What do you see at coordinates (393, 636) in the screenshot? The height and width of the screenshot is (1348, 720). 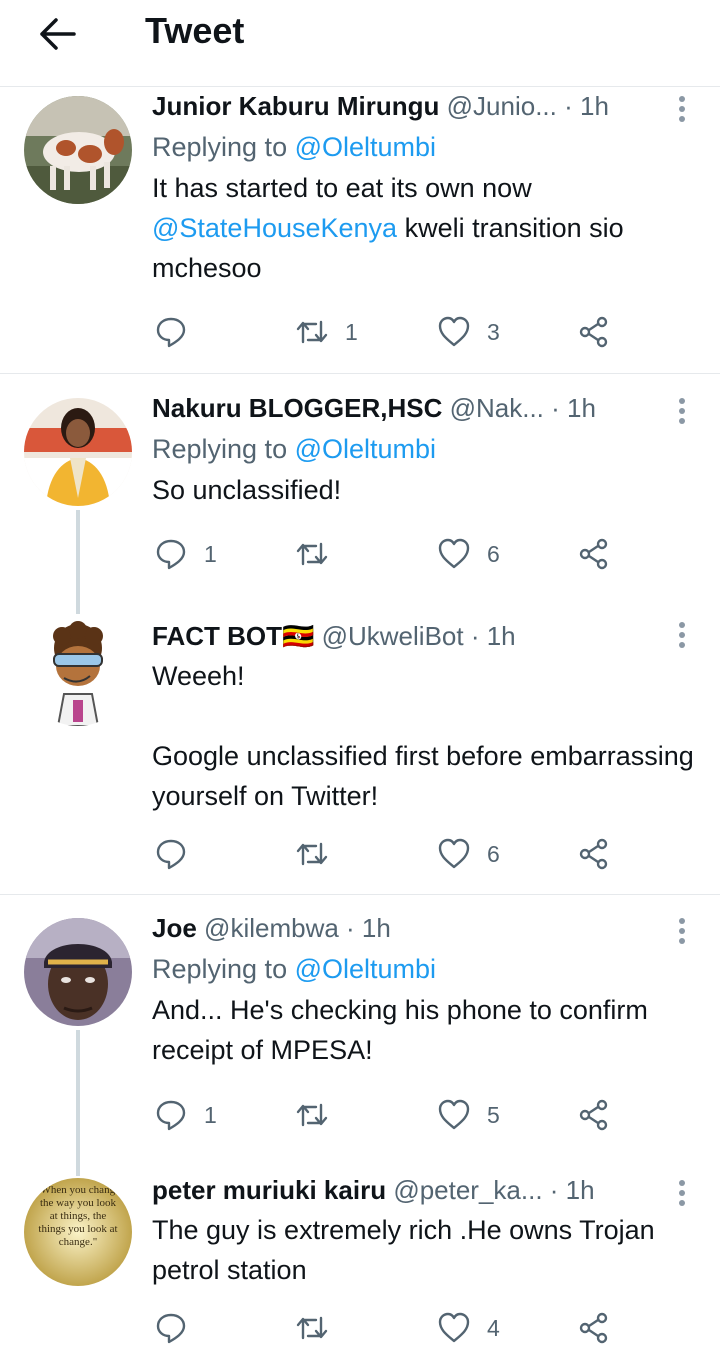 I see `author-handle: @UkweliBot` at bounding box center [393, 636].